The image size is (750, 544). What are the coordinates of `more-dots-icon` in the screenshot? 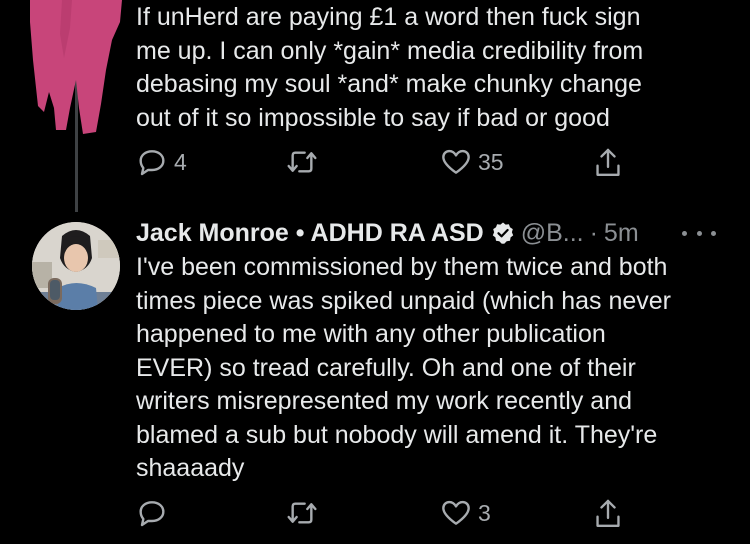 It's located at (699, 233).